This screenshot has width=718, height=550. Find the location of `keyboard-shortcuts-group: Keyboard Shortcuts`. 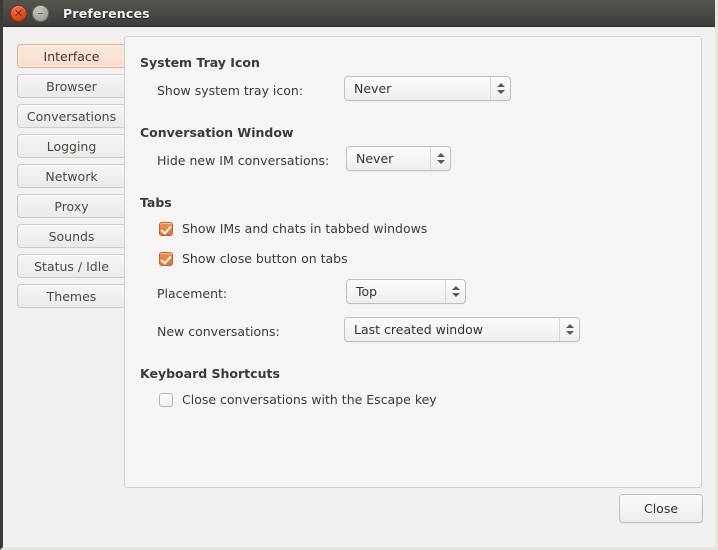

keyboard-shortcuts-group: Keyboard Shortcuts is located at coordinates (210, 373).